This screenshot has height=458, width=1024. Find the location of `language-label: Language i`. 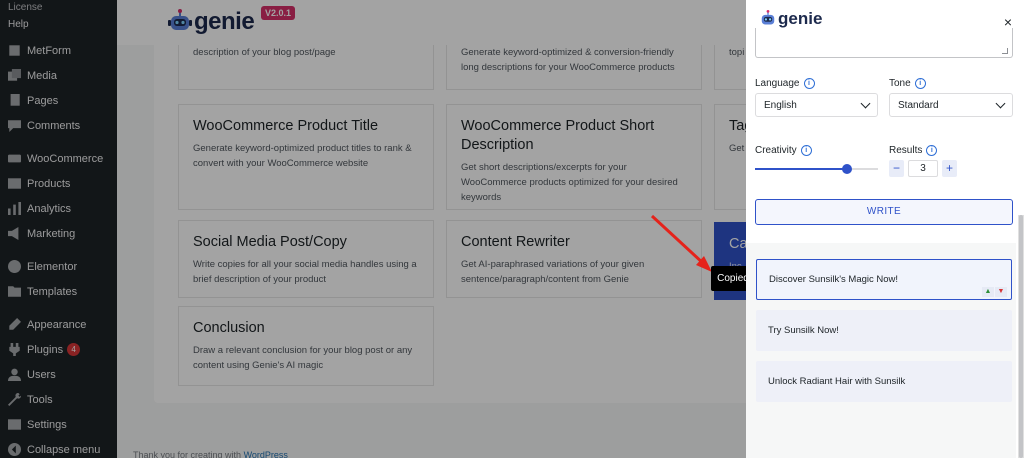

language-label: Language i is located at coordinates (785, 83).